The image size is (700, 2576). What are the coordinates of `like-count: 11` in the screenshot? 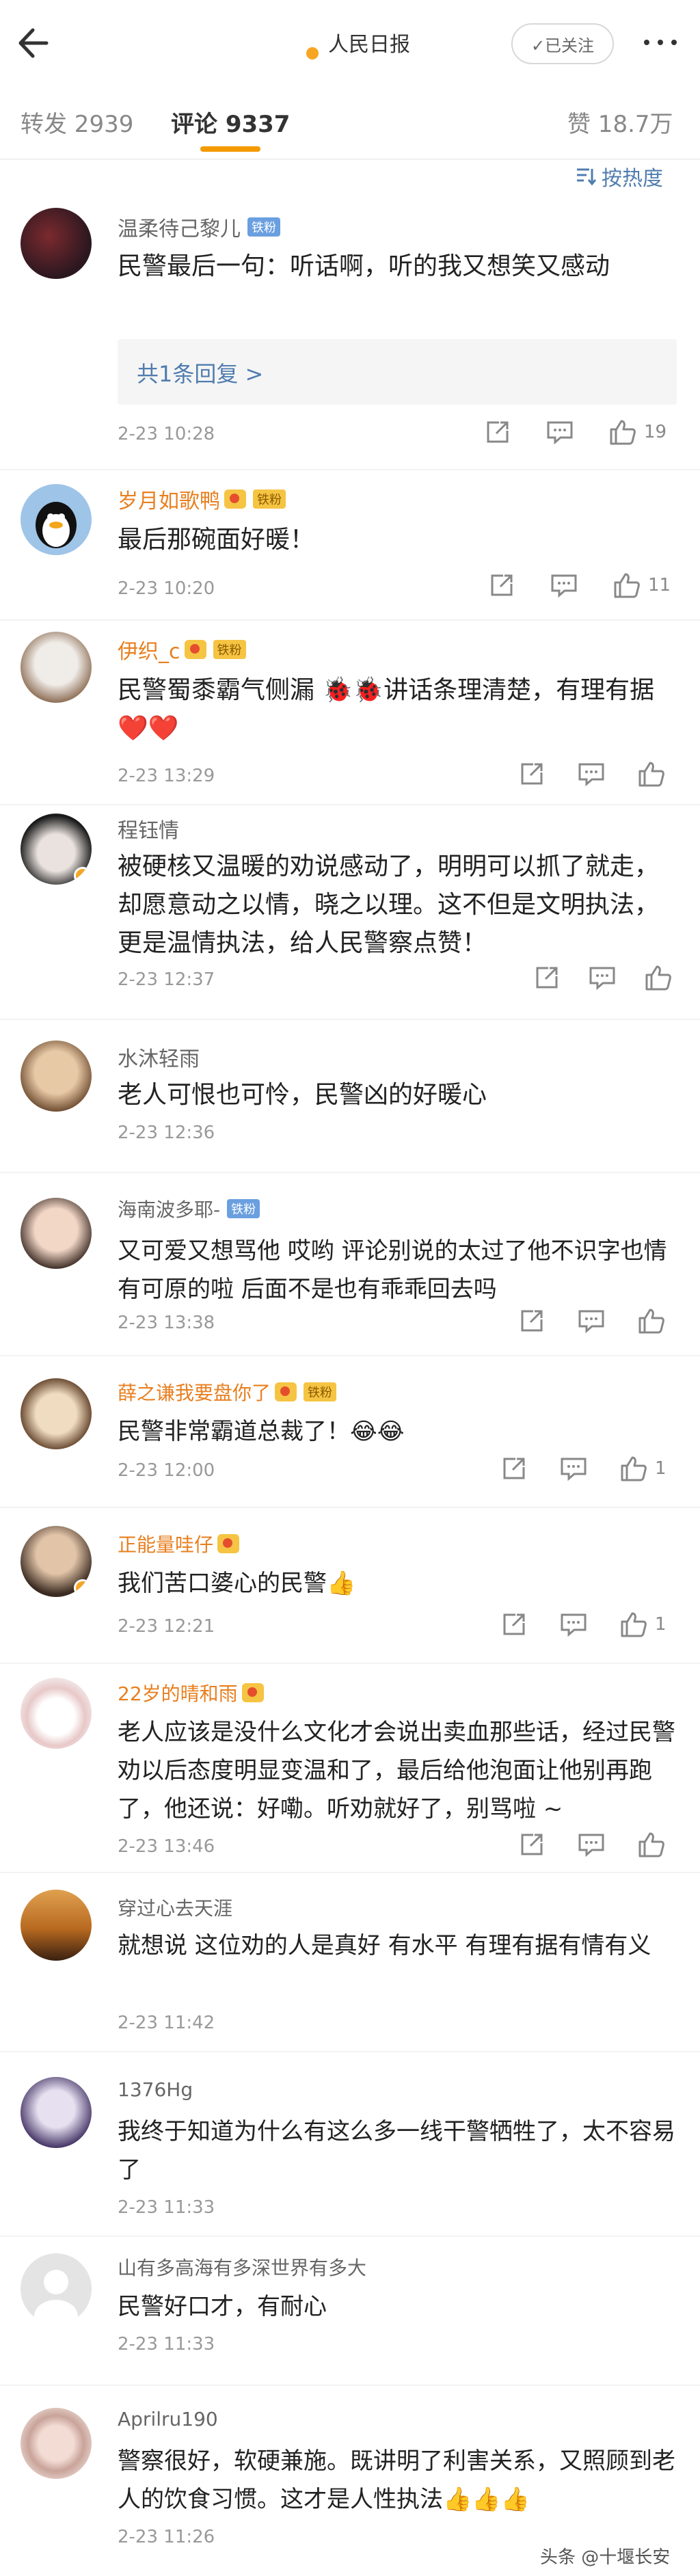 It's located at (659, 585).